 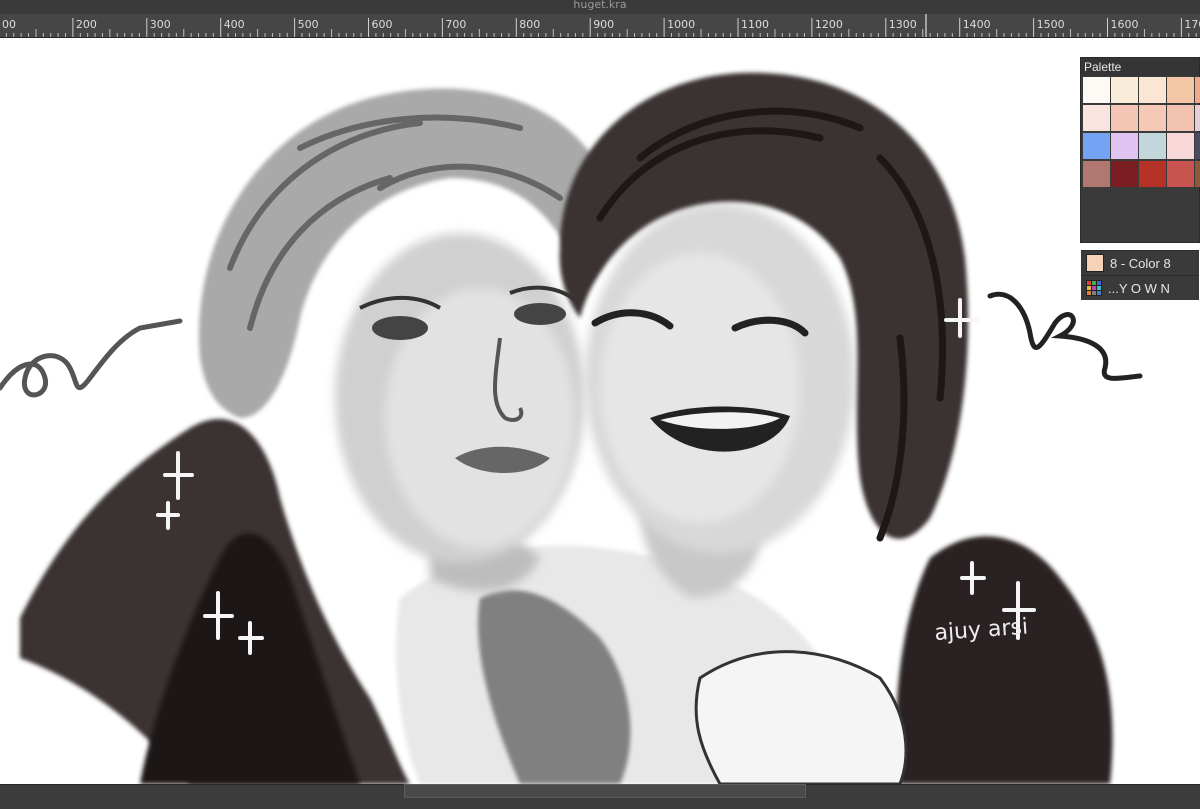 What do you see at coordinates (234, 24) in the screenshot?
I see `ruler-label: 400` at bounding box center [234, 24].